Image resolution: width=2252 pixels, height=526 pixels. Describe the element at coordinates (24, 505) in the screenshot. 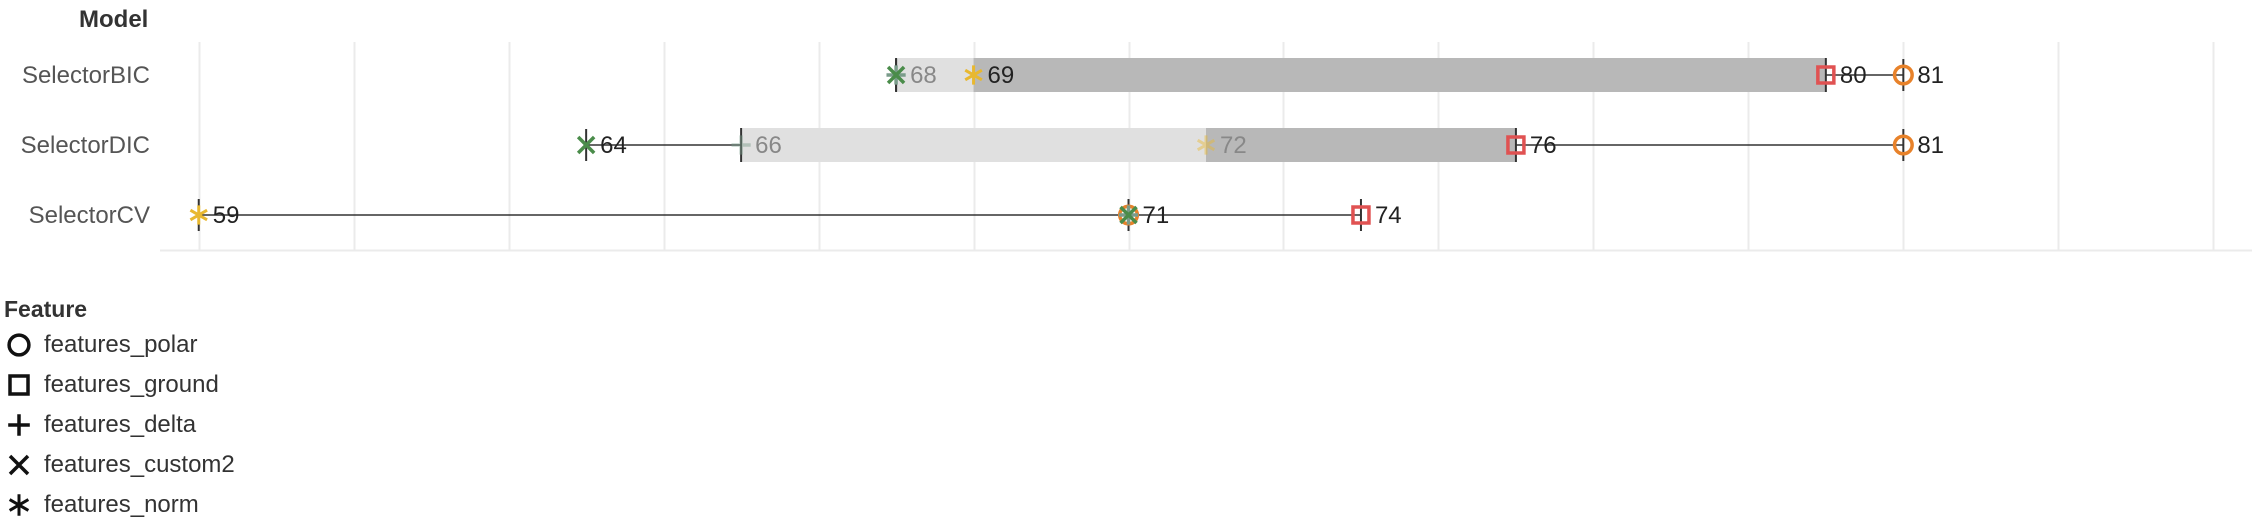

I see `asterisk-icon` at that location.